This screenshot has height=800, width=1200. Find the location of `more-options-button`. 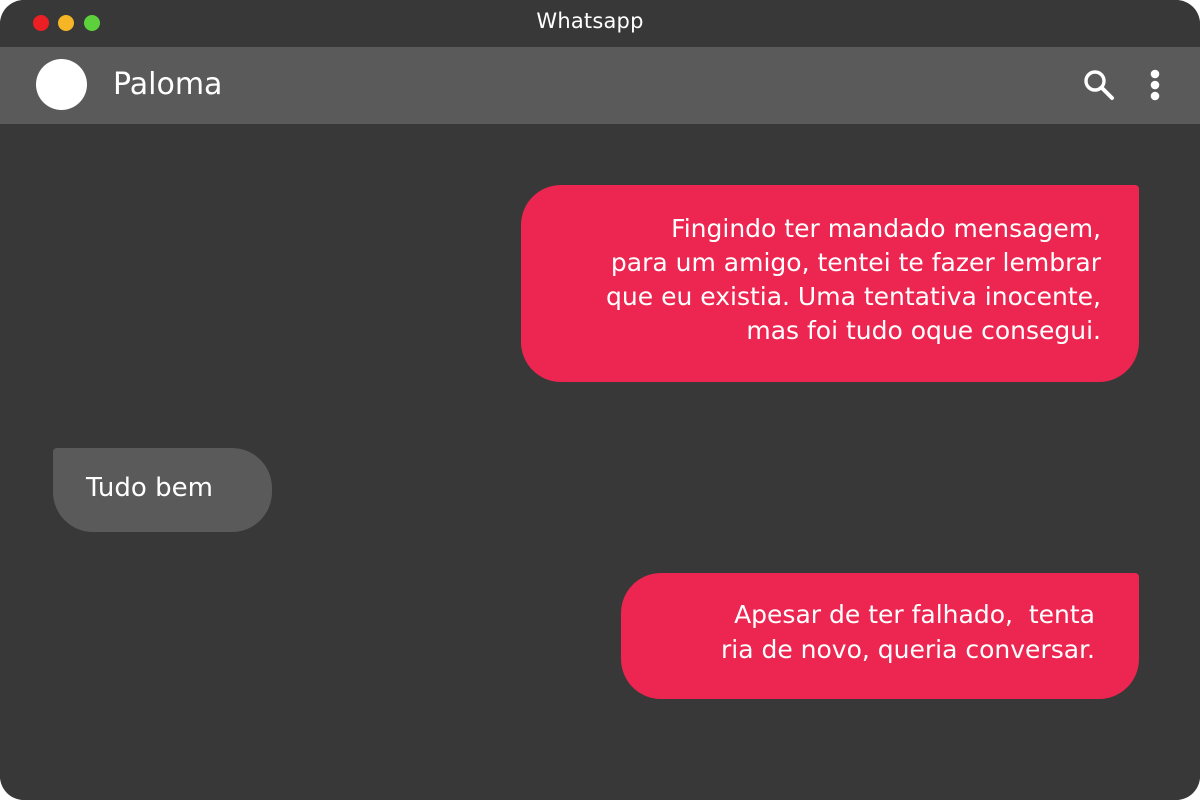

more-options-button is located at coordinates (1155, 85).